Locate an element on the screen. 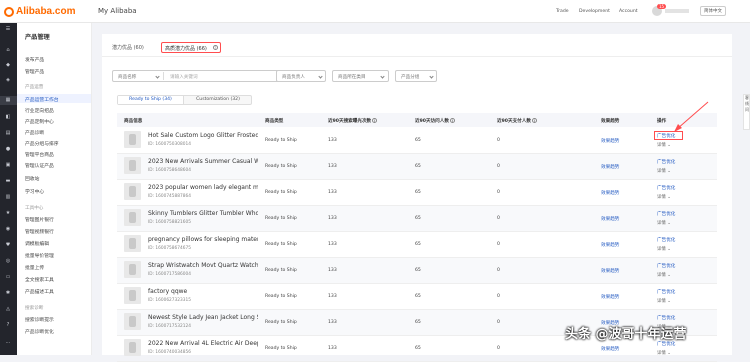 This screenshot has width=750, height=362. sidebar-item-diagnosis-optimize: 产品诊断优化 is located at coordinates (39, 331).